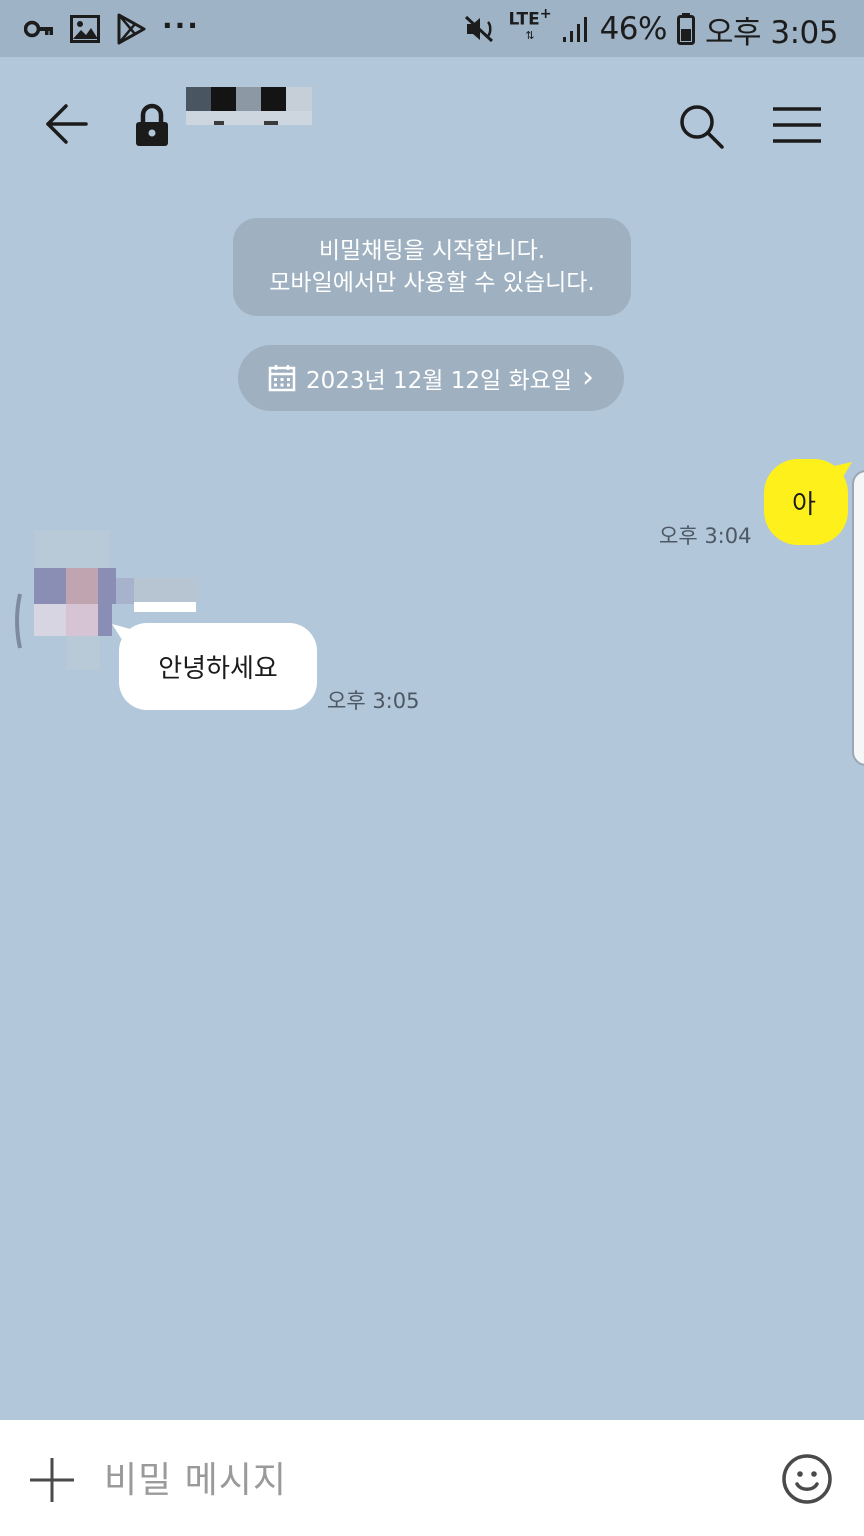  I want to click on chevron-right-icon: ›, so click(587, 377).